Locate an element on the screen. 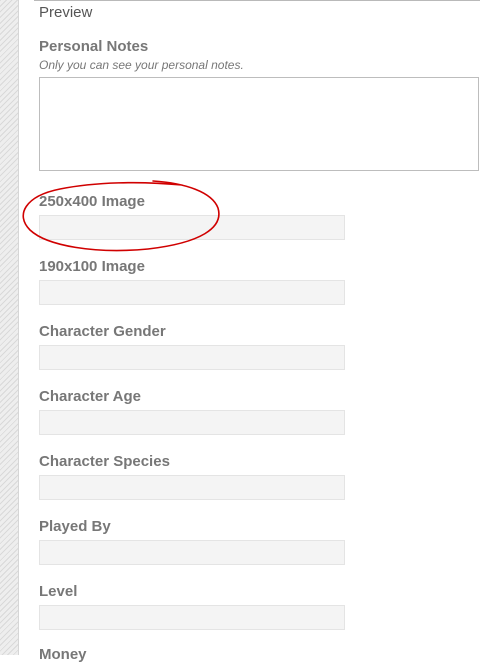  level-input is located at coordinates (192, 617).